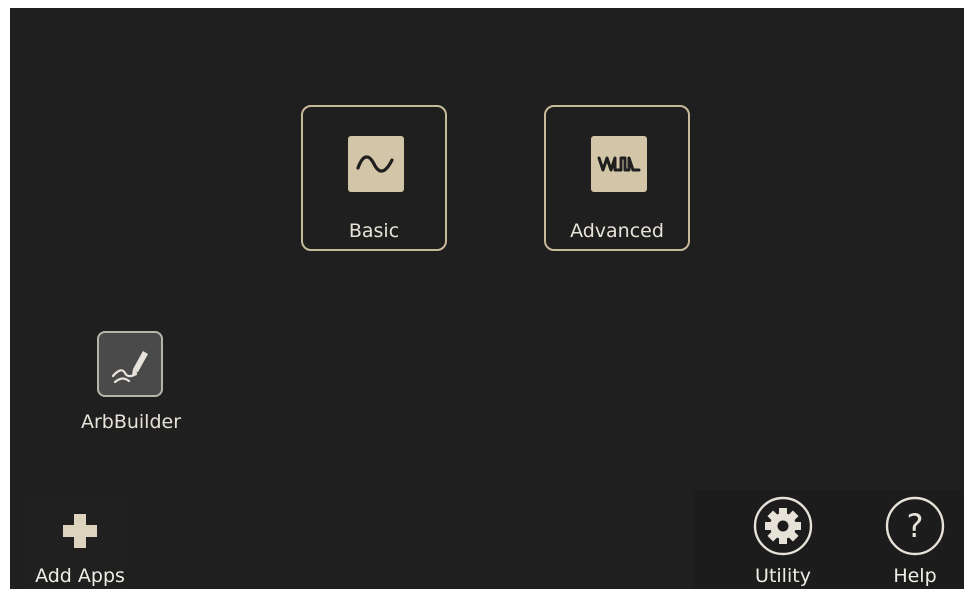 This screenshot has width=969, height=589. What do you see at coordinates (131, 422) in the screenshot?
I see `arbbuilder-label: ArbBuilder` at bounding box center [131, 422].